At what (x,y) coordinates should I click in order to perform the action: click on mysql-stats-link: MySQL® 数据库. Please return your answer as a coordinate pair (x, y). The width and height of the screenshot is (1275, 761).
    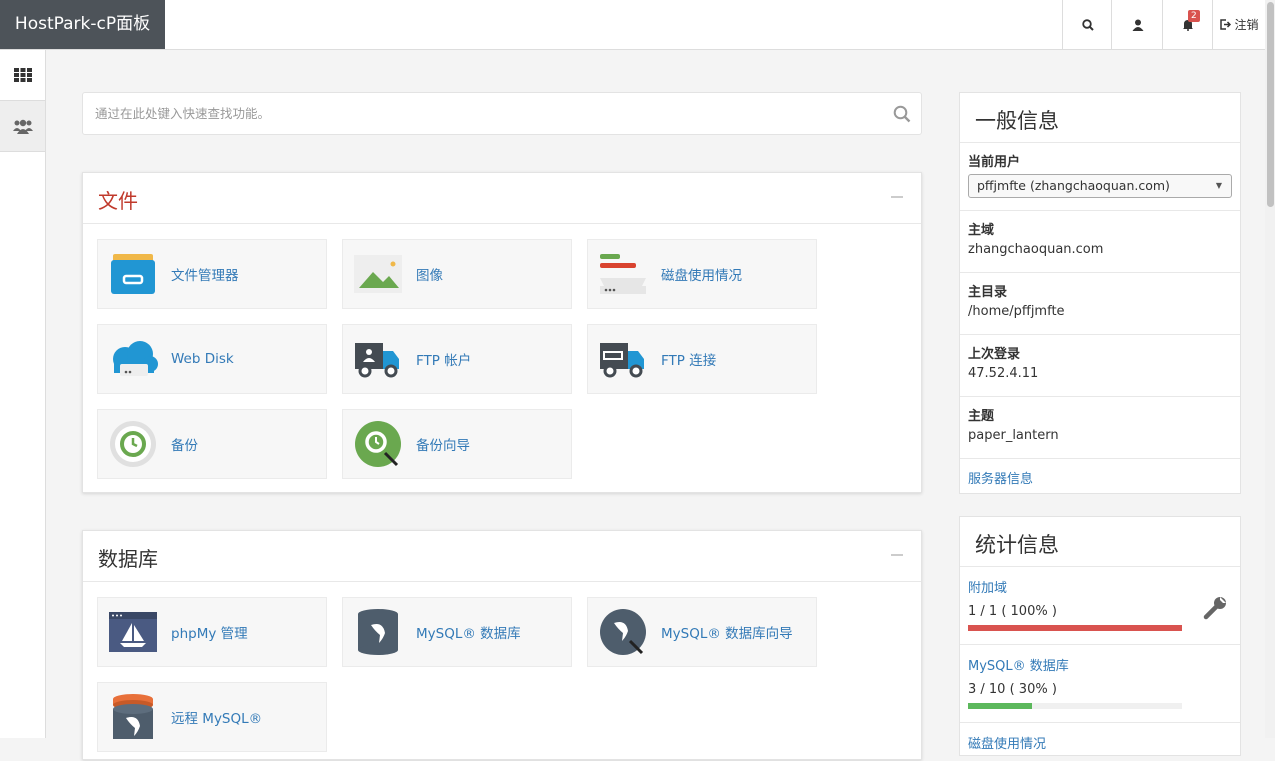
    Looking at the image, I should click on (1100, 664).